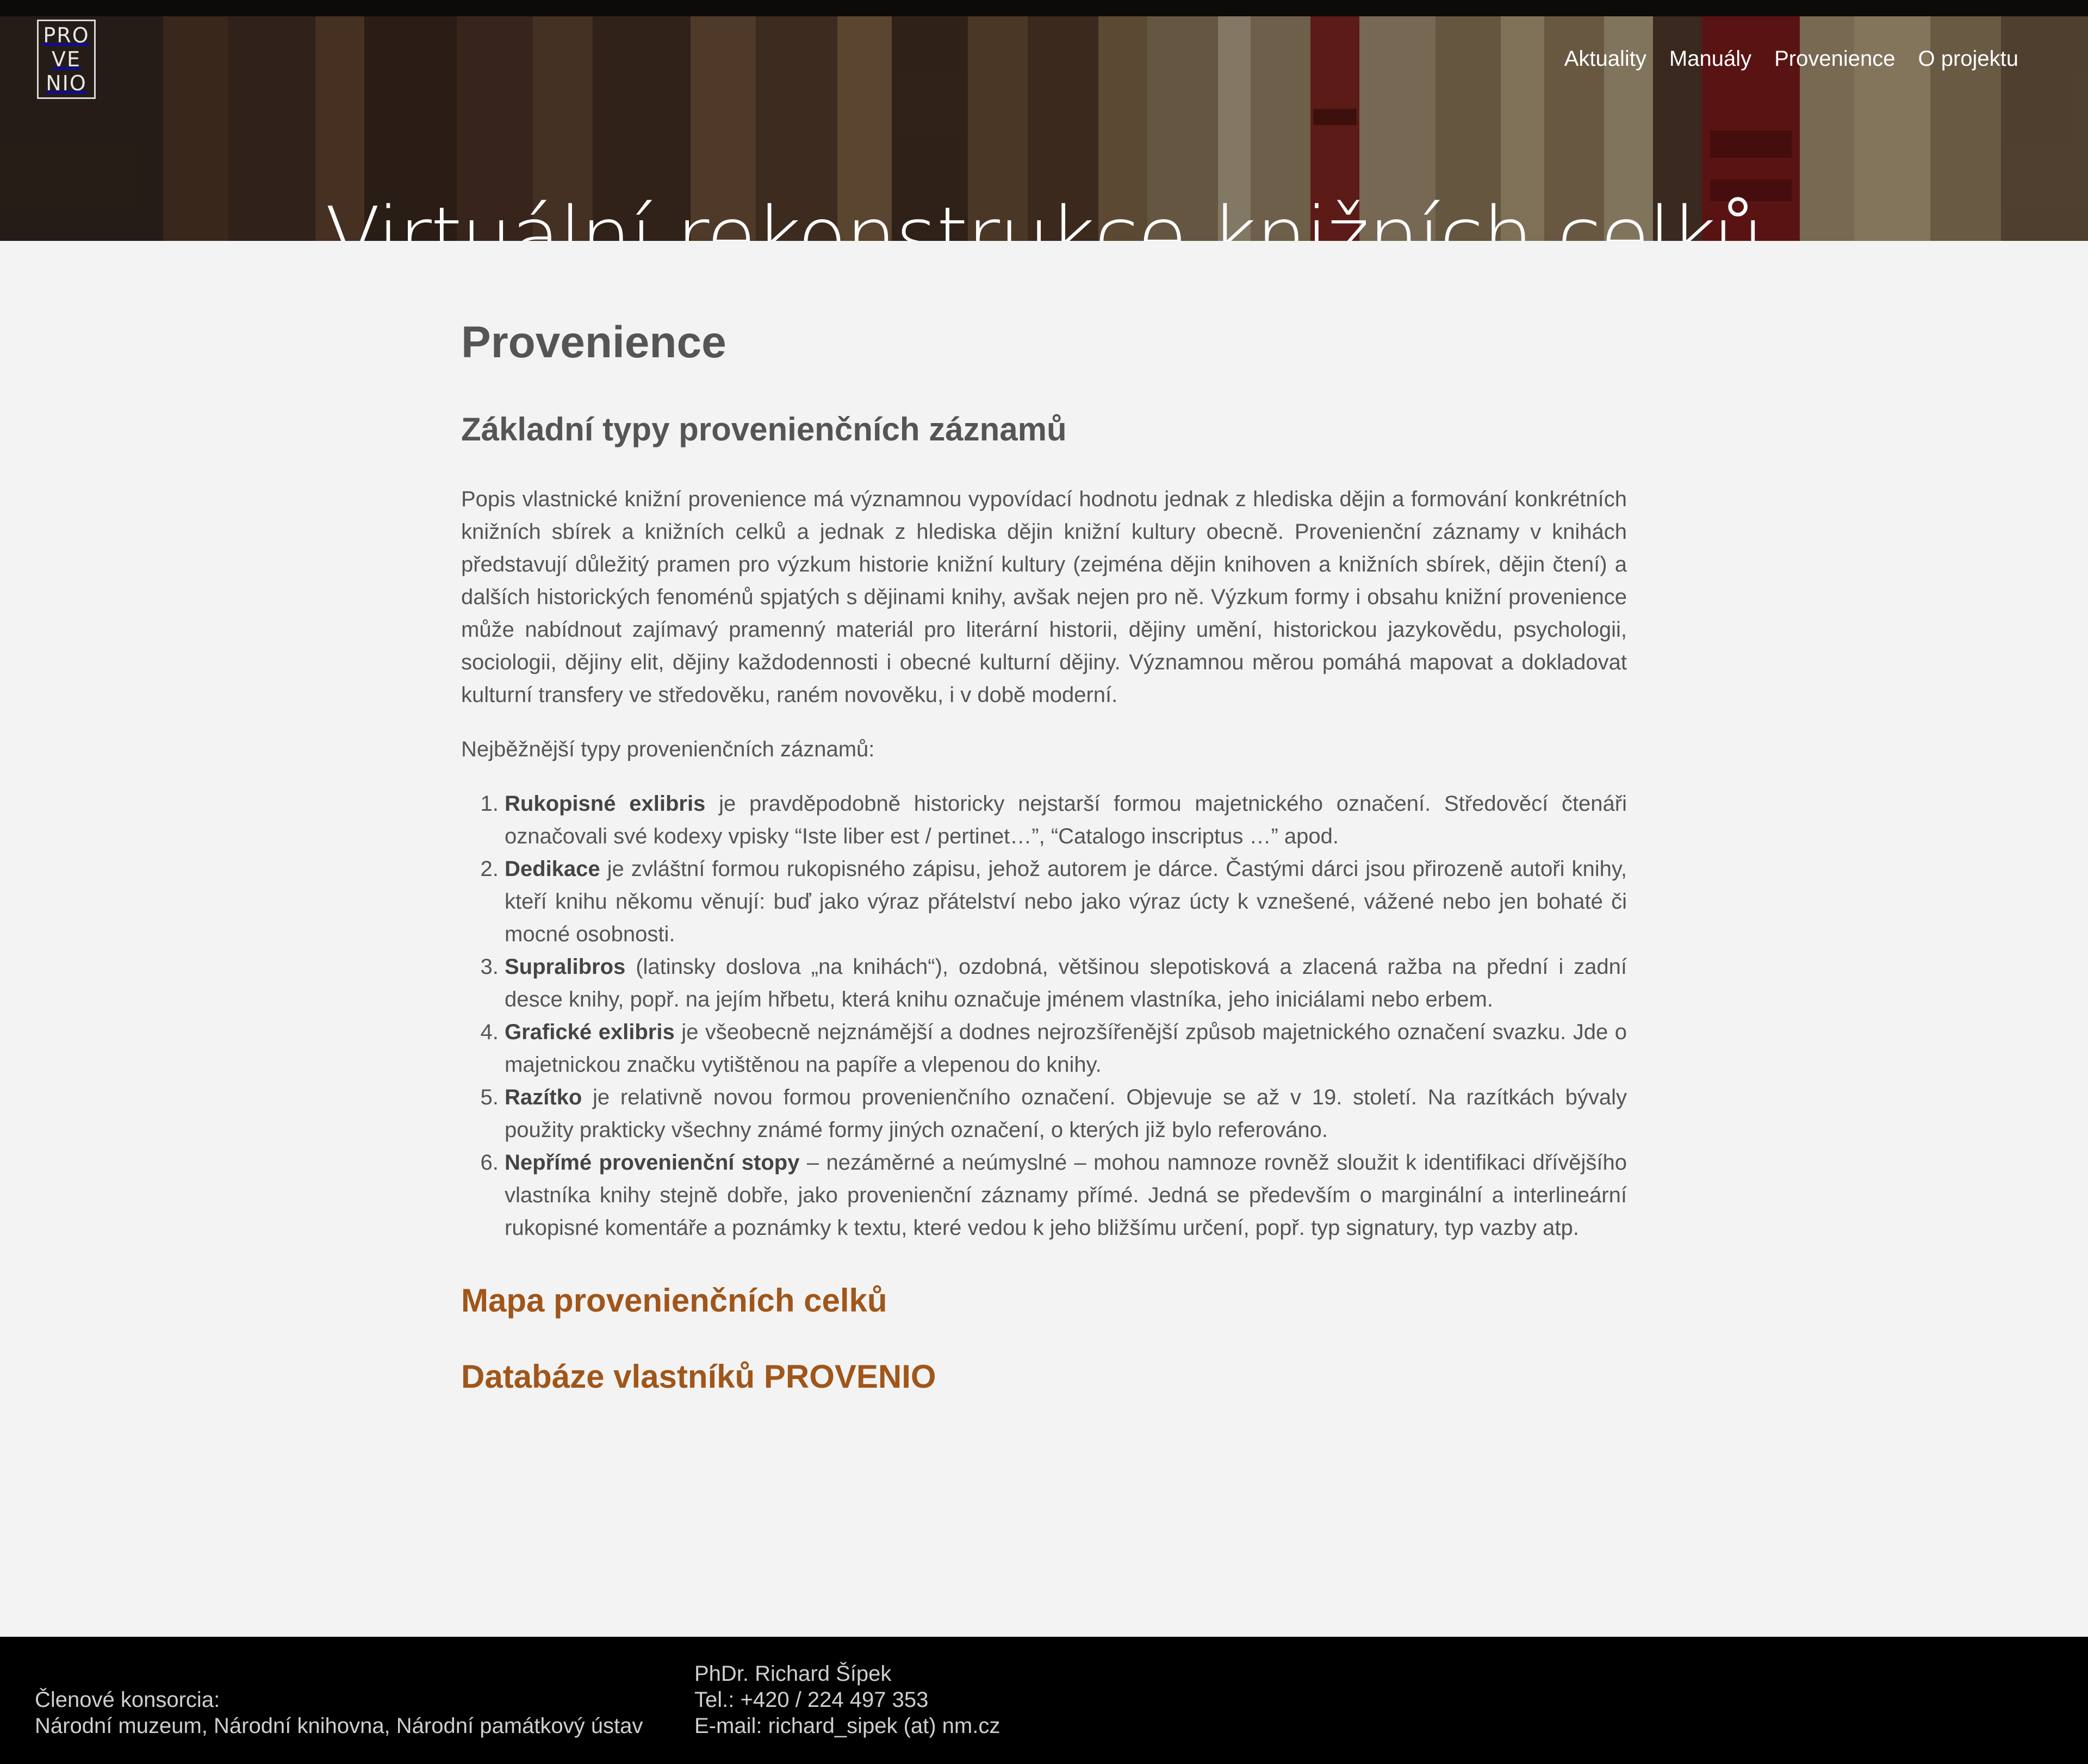  Describe the element at coordinates (127, 1700) in the screenshot. I see `consortium-label: Členové konsorcia:` at that location.